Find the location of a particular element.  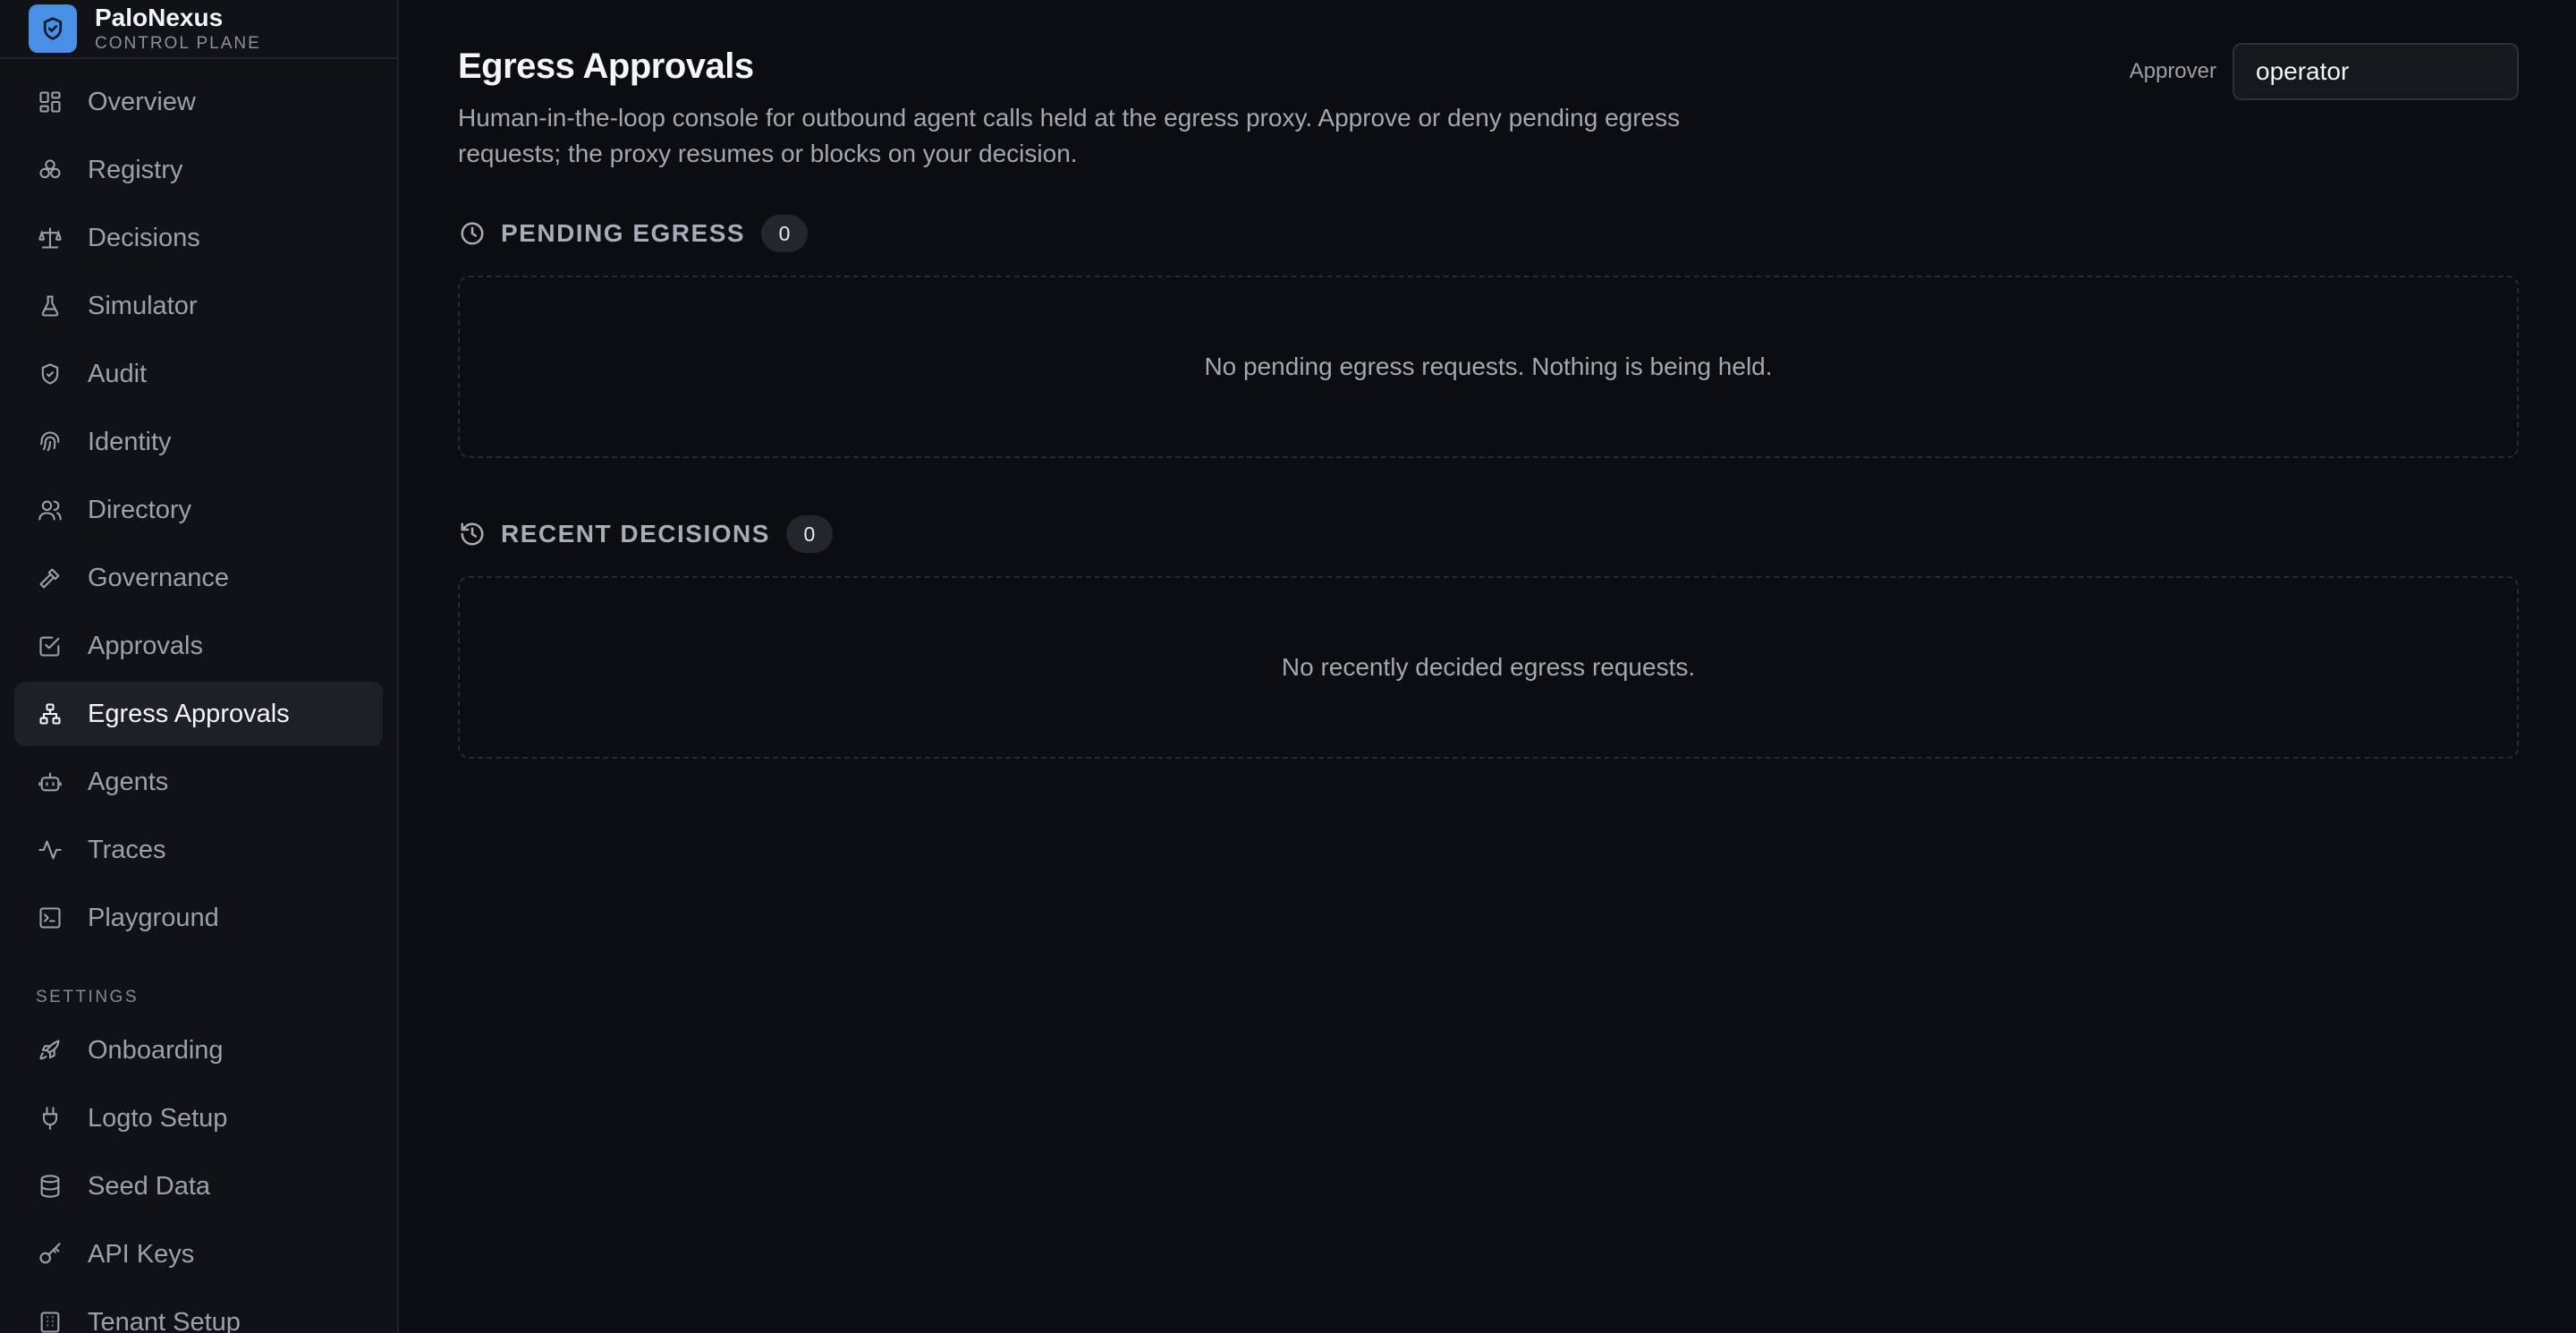

settings-section-label: SETTINGS is located at coordinates (88, 997).